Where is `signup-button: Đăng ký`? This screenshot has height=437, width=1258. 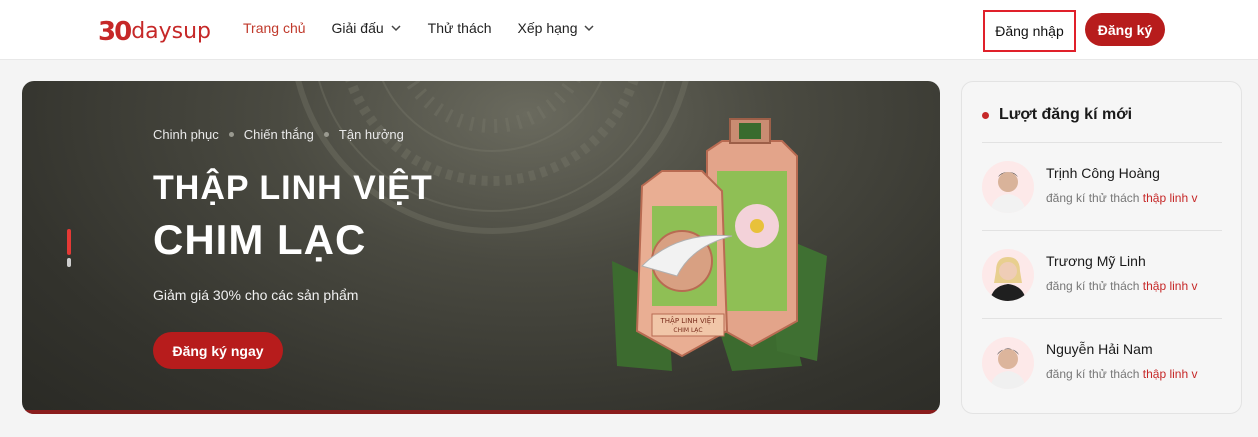
signup-button: Đăng ký is located at coordinates (1125, 29).